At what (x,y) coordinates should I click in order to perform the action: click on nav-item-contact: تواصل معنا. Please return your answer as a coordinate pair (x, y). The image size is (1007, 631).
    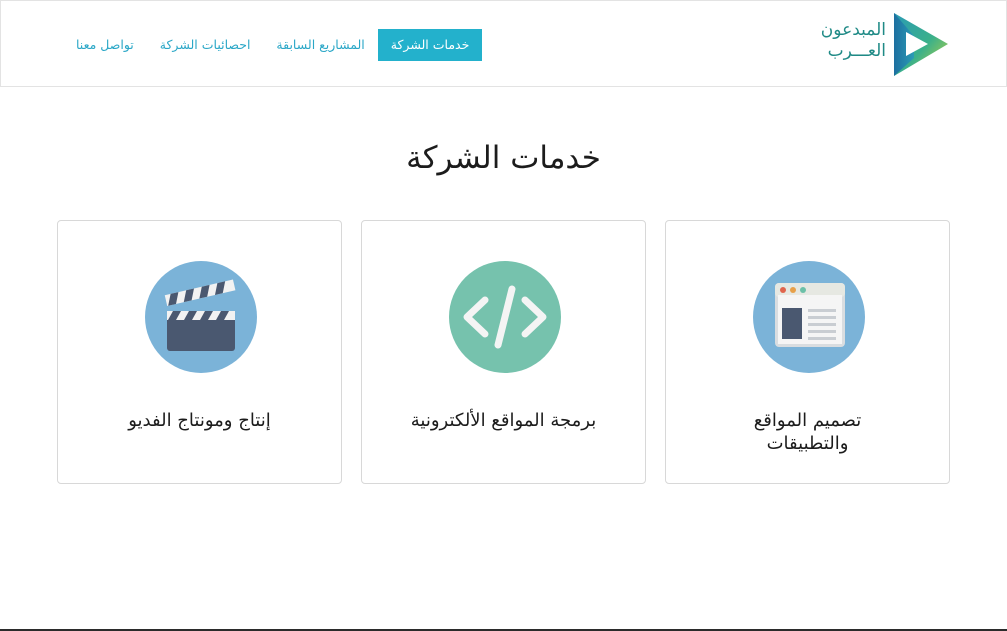
    Looking at the image, I should click on (105, 45).